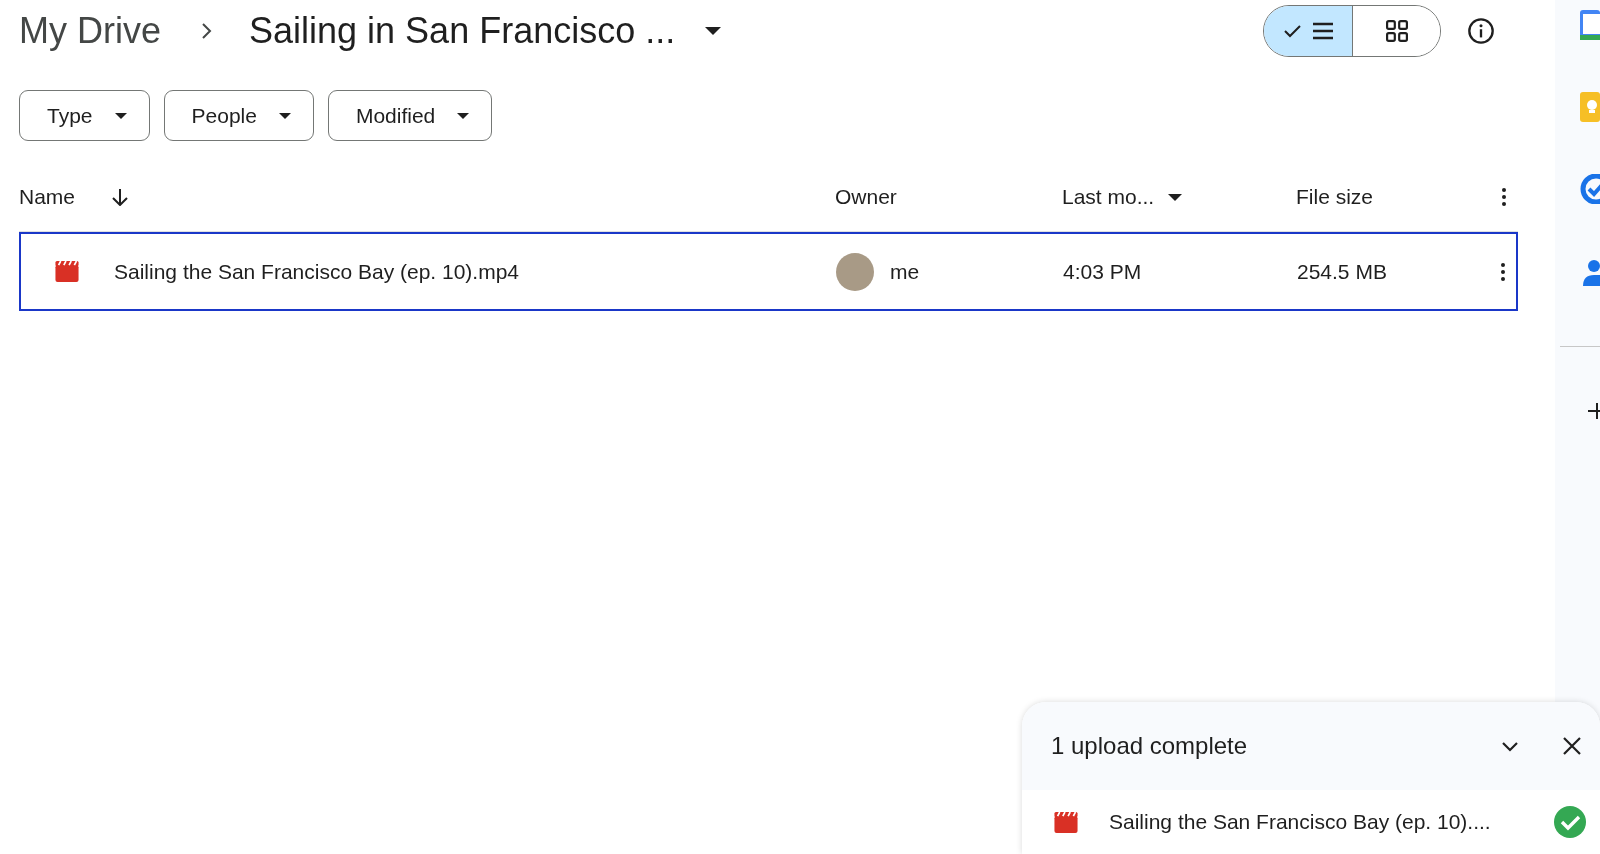 This screenshot has height=854, width=1600. Describe the element at coordinates (1590, 25) in the screenshot. I see `calendar-icon` at that location.